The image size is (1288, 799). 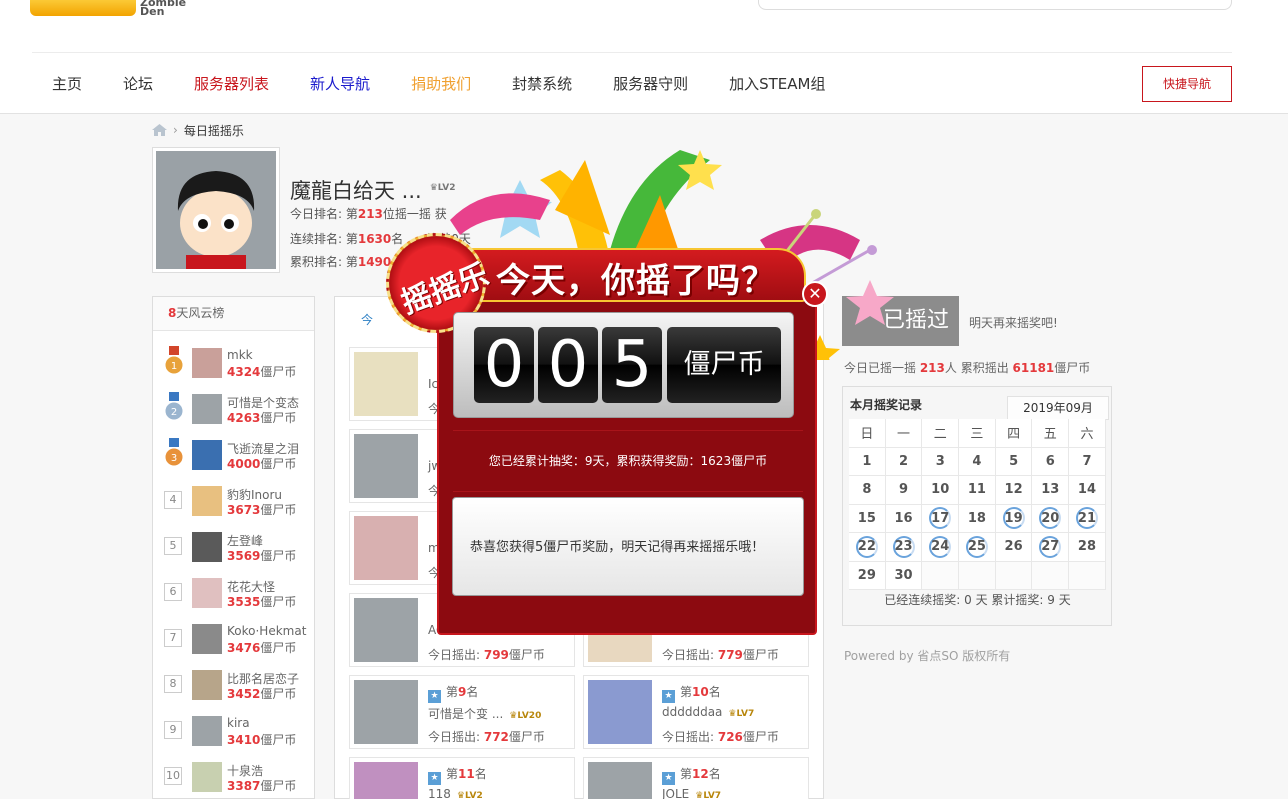 I want to click on card-score: 今日摇出: 799僵尸币, so click(x=486, y=654).